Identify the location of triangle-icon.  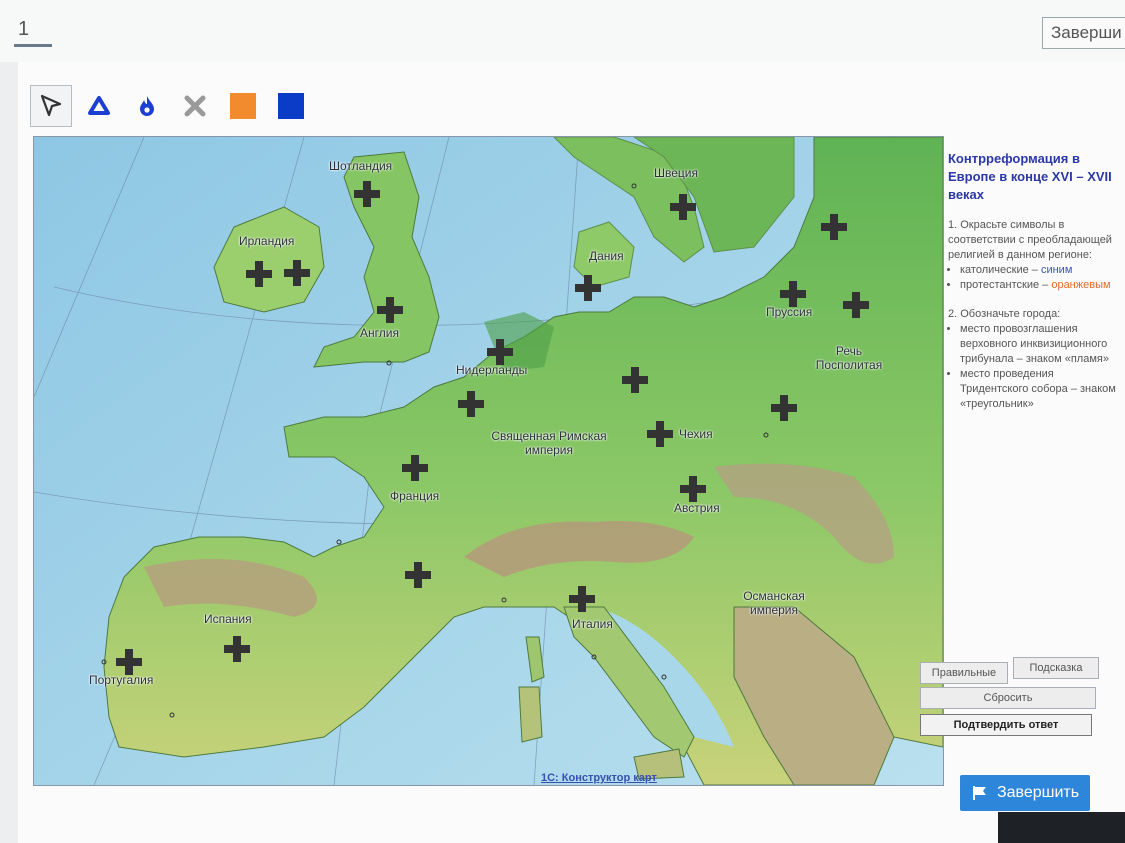
(99, 105).